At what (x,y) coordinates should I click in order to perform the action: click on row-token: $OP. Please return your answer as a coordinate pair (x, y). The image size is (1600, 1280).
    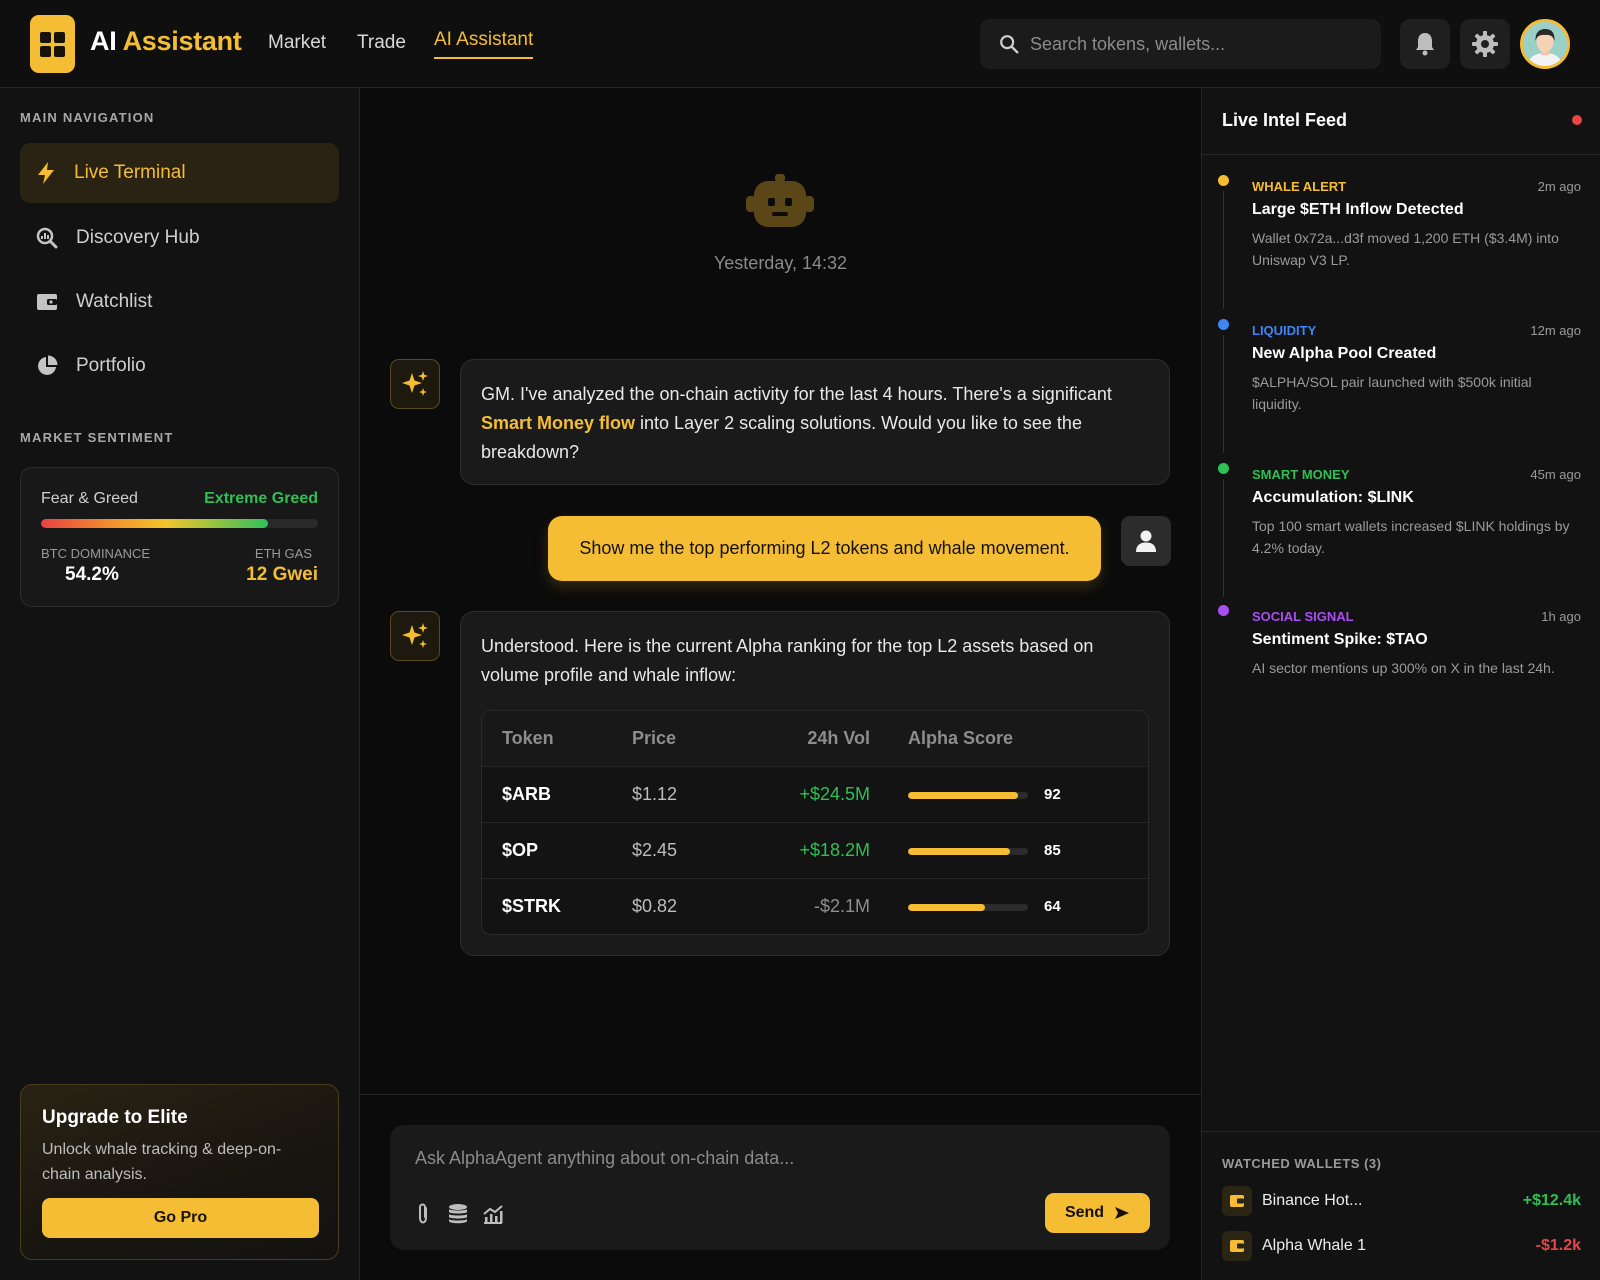
    Looking at the image, I should click on (520, 850).